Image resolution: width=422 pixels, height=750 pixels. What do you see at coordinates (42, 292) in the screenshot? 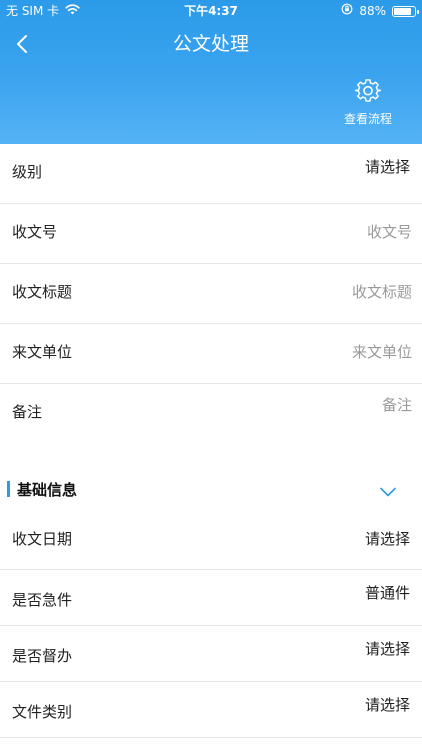
I see `doc-title-label: 收文标题` at bounding box center [42, 292].